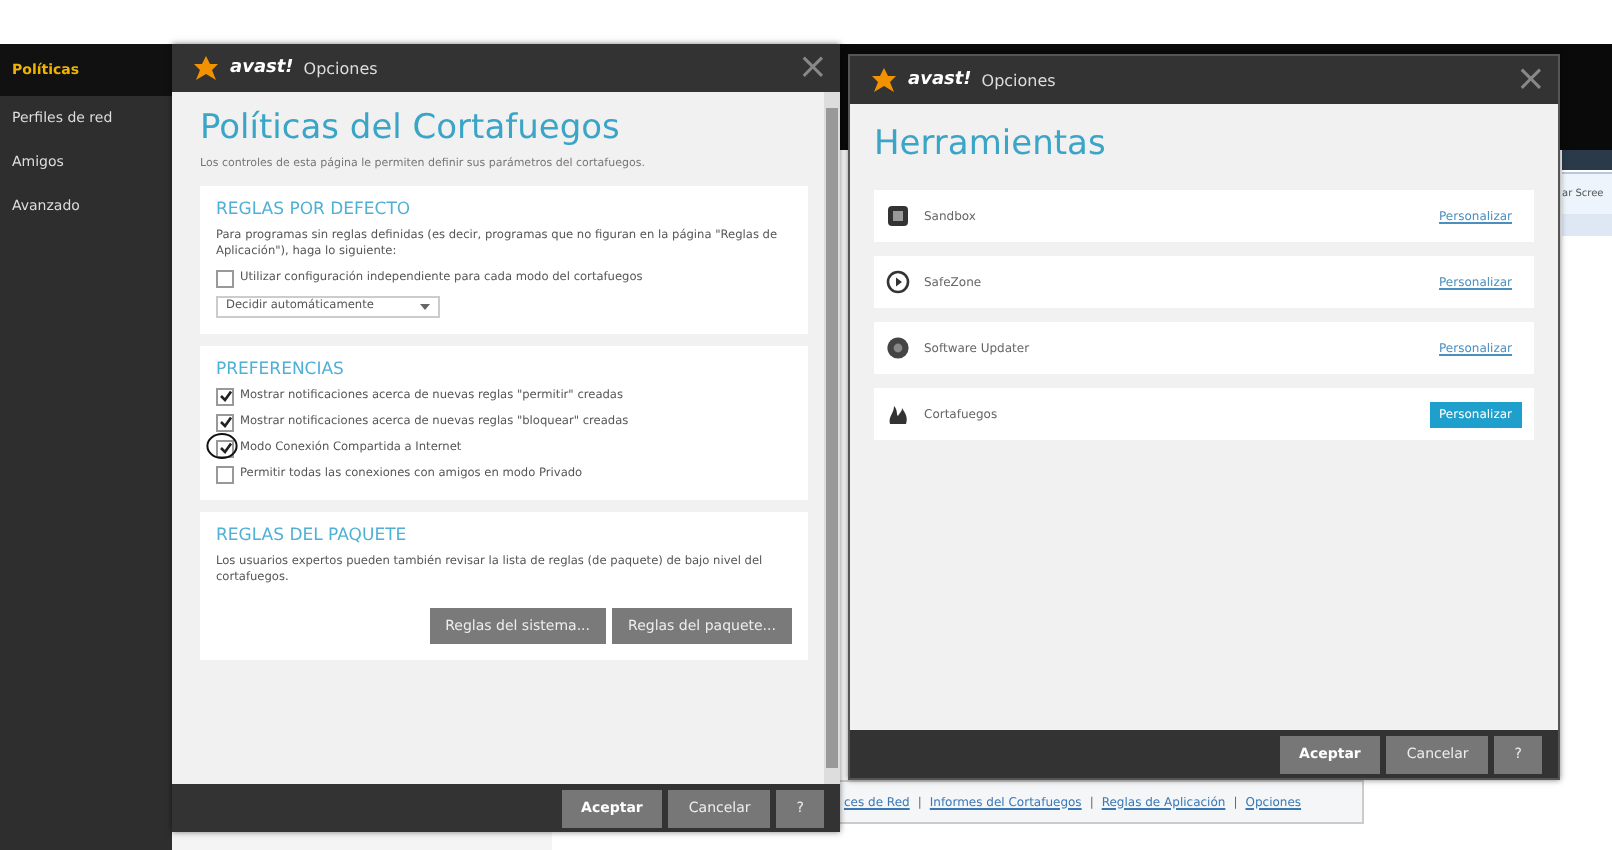  Describe the element at coordinates (312, 535) in the screenshot. I see `section-title: REGLAS DEL PAQUETE` at that location.